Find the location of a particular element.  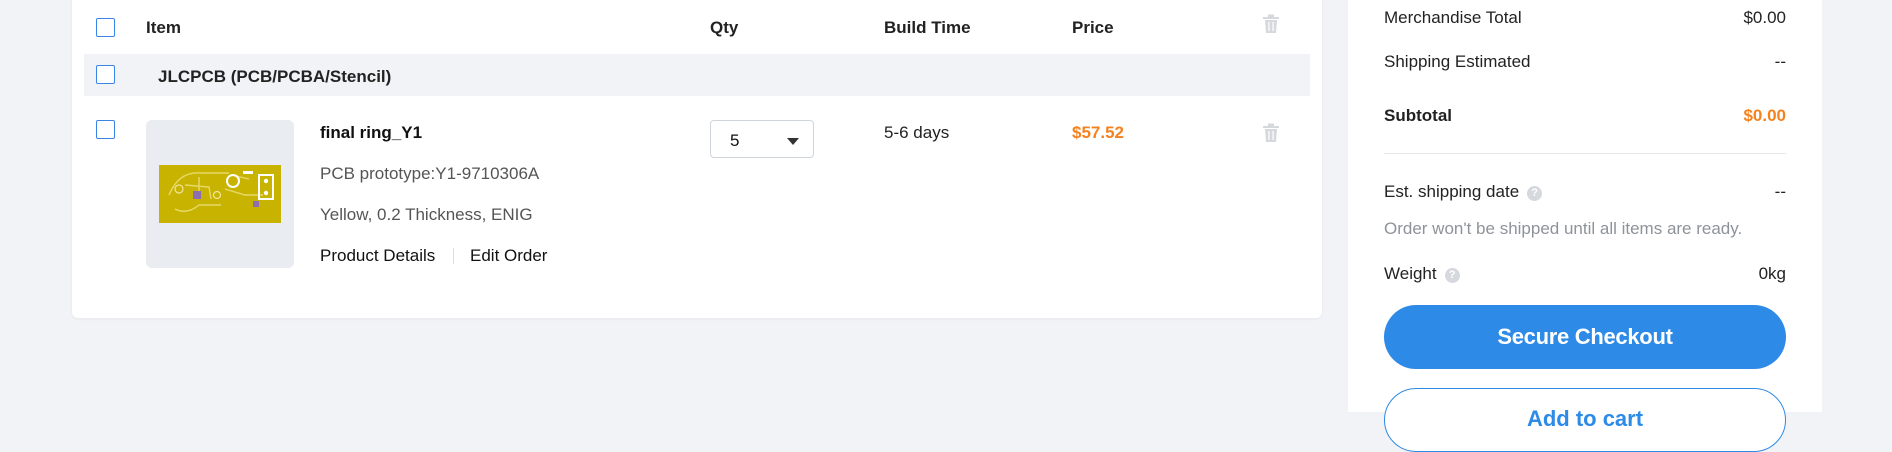

group-row: JLCPCB (PCB/PCBA/Stencil) is located at coordinates (697, 75).